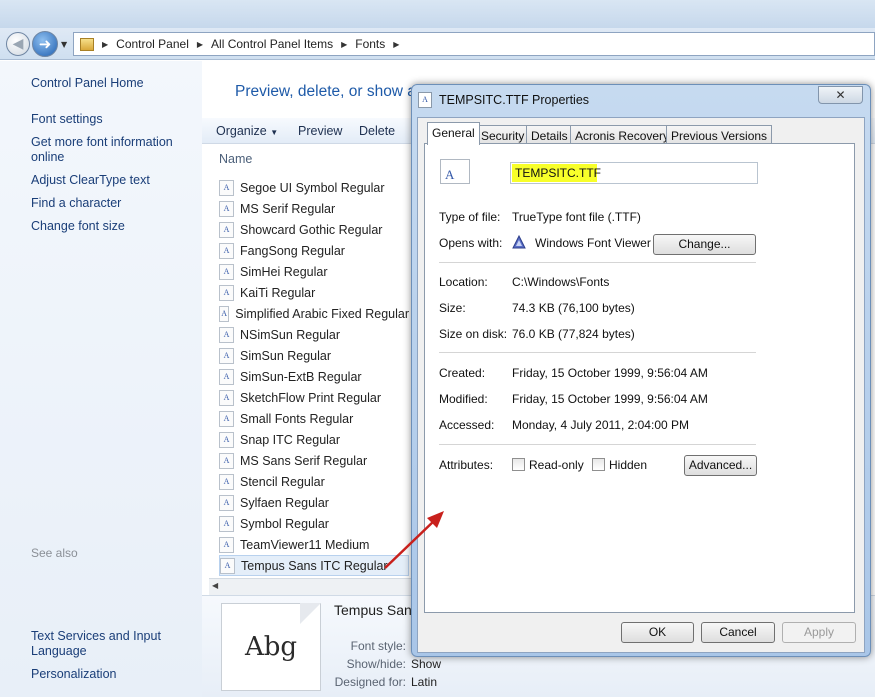 Image resolution: width=875 pixels, height=697 pixels. I want to click on breadcrumb-control-panel: Control Panel, so click(152, 44).